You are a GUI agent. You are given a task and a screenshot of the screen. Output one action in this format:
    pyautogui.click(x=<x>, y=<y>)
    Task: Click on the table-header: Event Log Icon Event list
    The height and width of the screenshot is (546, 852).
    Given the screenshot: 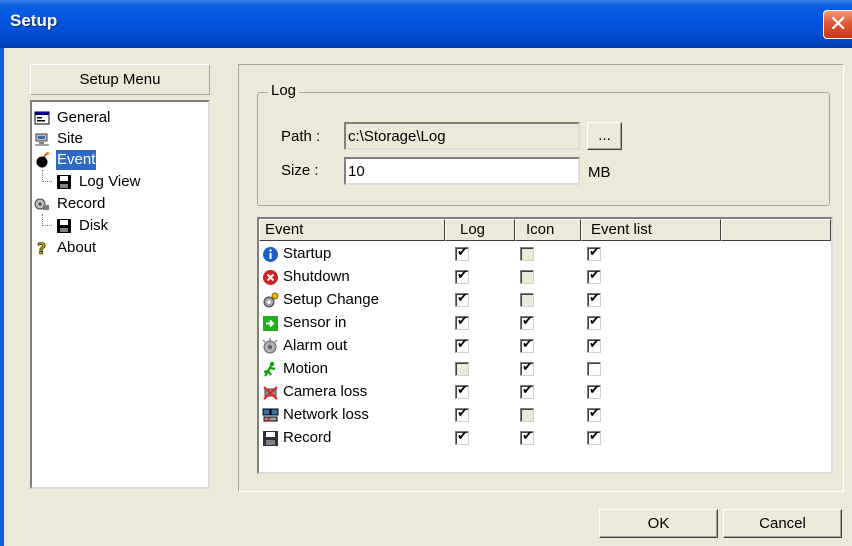 What is the action you would take?
    pyautogui.click(x=545, y=230)
    